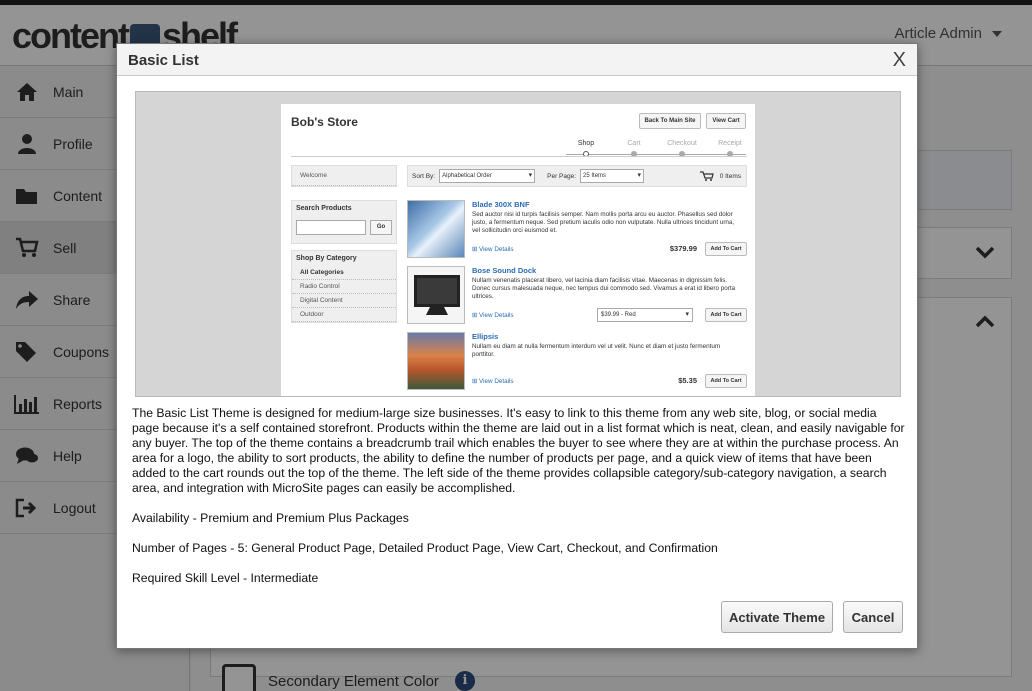  I want to click on activate-theme-button: Activate Theme, so click(777, 617).